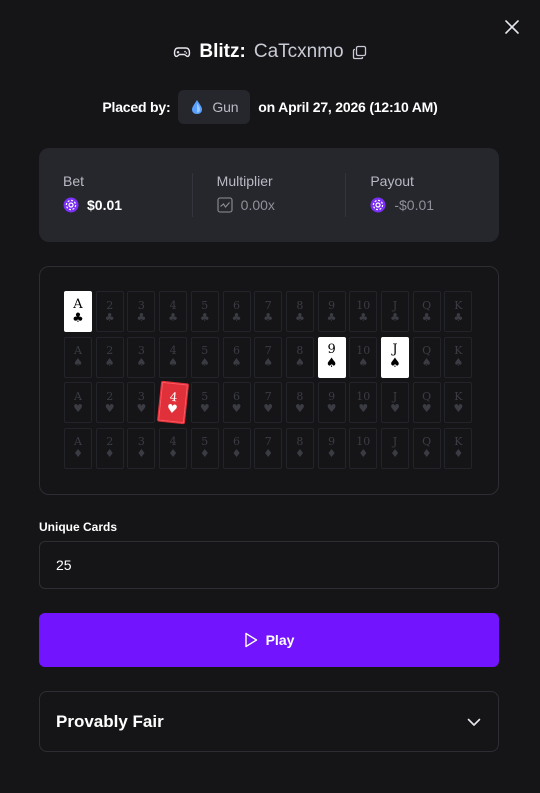  What do you see at coordinates (115, 195) in the screenshot?
I see `stat-bet: Bet $0.01` at bounding box center [115, 195].